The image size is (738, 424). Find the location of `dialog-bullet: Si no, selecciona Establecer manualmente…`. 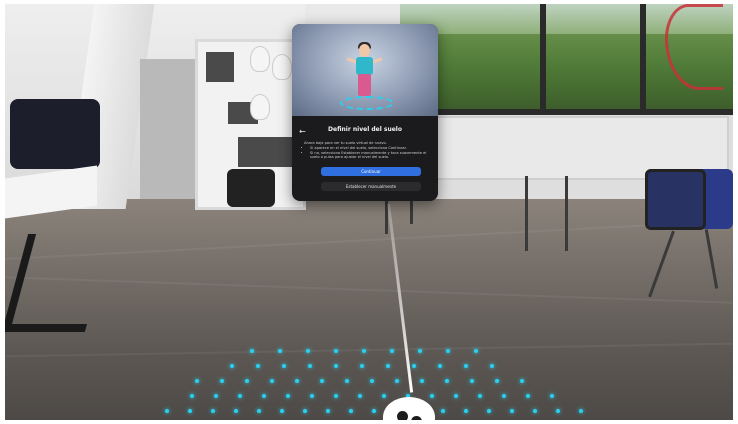

dialog-bullet: Si no, selecciona Establecer manualmente… is located at coordinates (369, 156).